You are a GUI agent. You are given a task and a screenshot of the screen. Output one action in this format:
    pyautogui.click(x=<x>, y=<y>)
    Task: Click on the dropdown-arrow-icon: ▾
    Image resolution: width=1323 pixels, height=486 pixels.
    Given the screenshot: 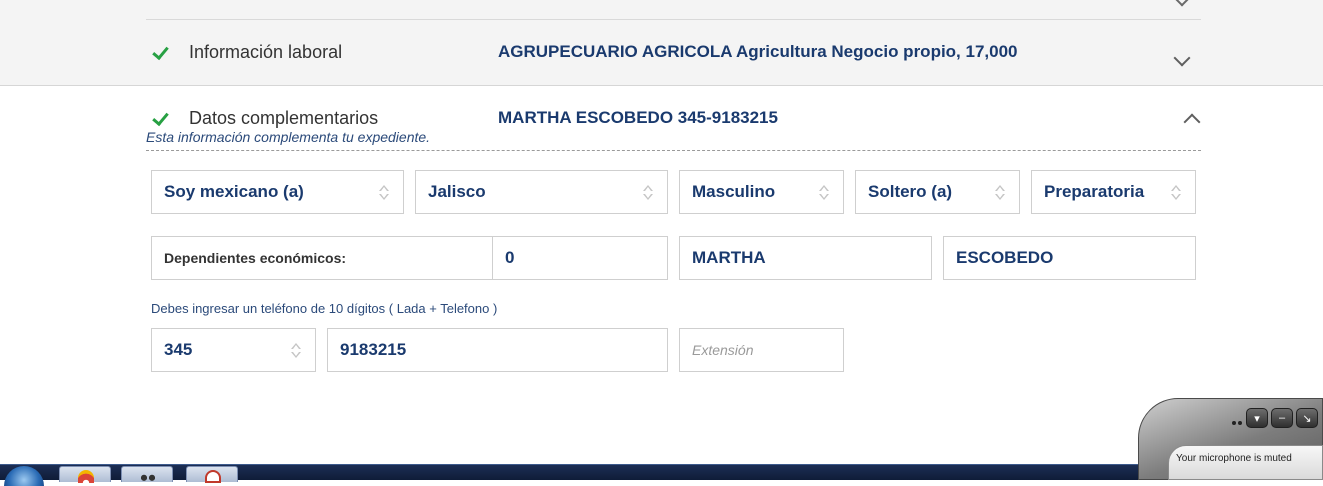 What is the action you would take?
    pyautogui.click(x=1257, y=418)
    